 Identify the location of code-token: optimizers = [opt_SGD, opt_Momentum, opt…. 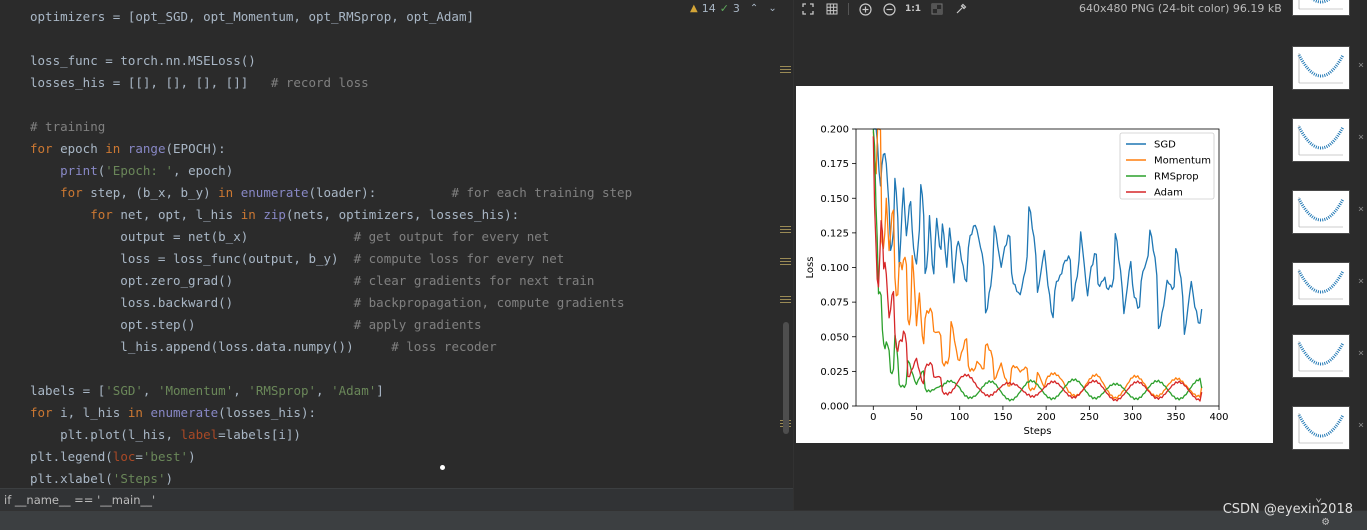
(252, 16).